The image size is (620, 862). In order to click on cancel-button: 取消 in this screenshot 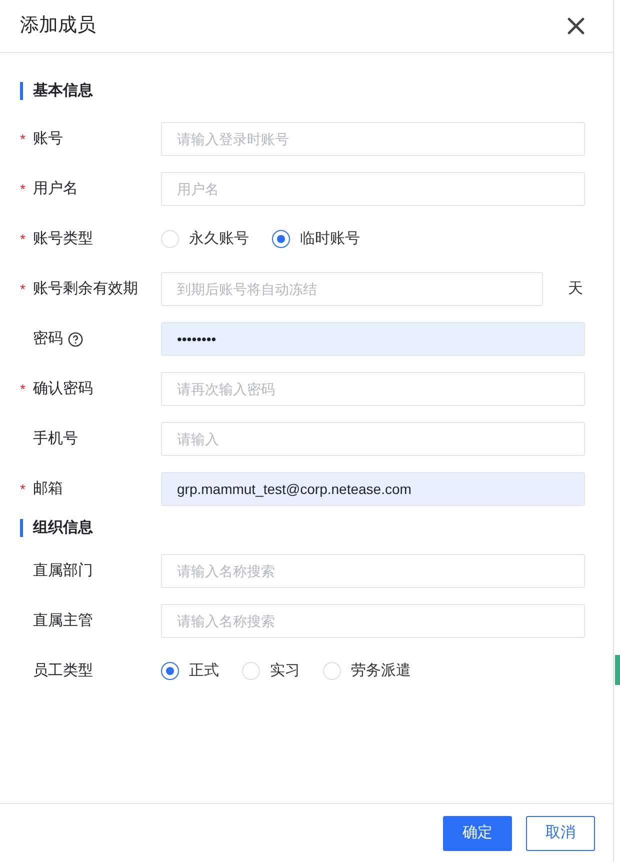, I will do `click(560, 833)`.